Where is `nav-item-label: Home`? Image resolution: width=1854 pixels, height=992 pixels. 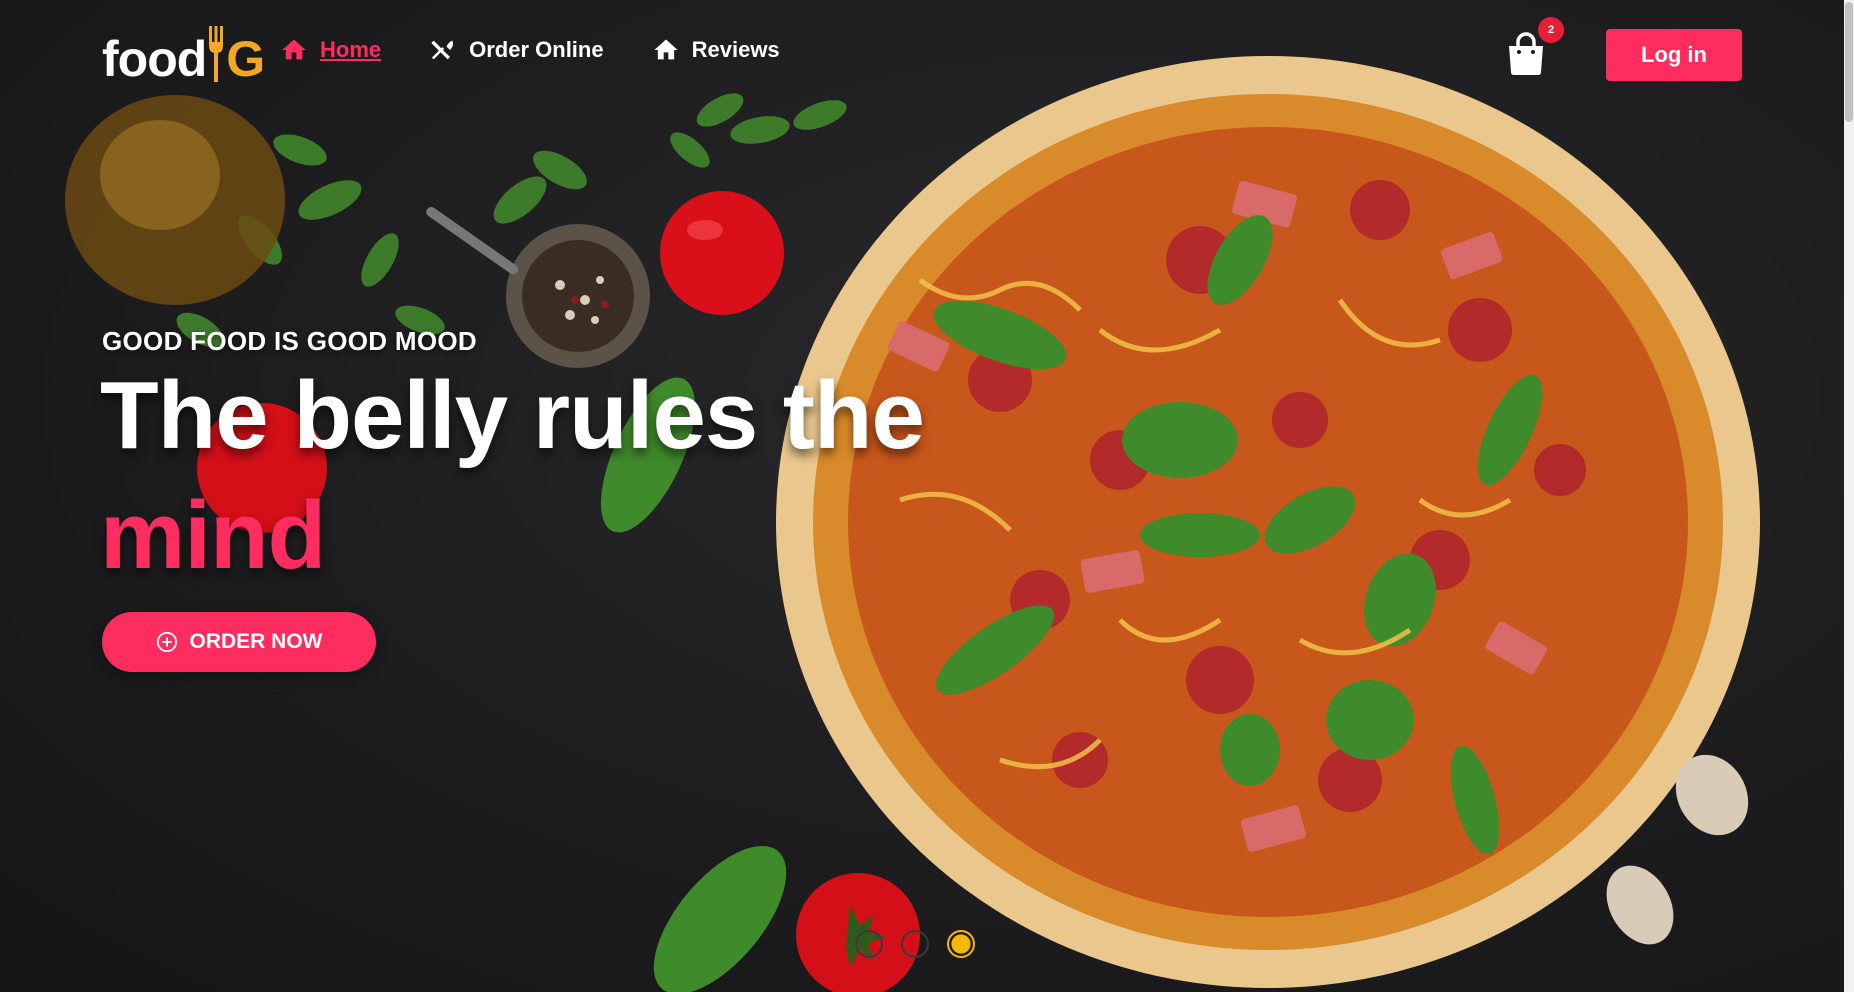 nav-item-label: Home is located at coordinates (351, 49).